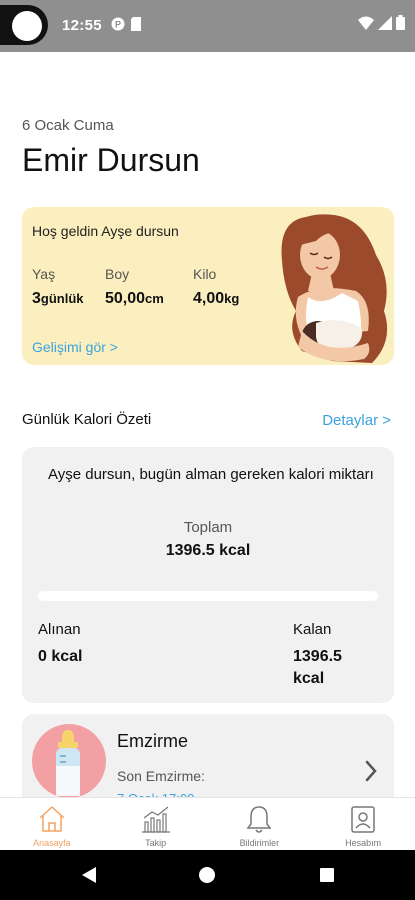 The height and width of the screenshot is (900, 415). I want to click on recent-apps-icon, so click(327, 875).